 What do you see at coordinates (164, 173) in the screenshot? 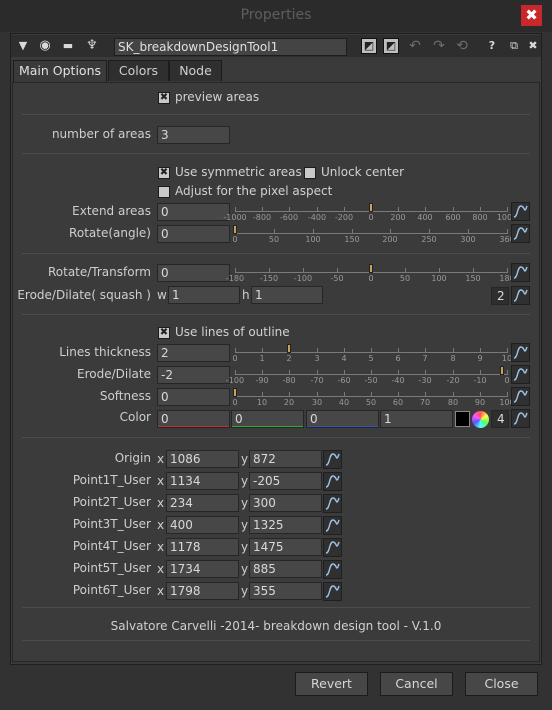
I see `use-symmetric-areas-checkbox: ✖` at bounding box center [164, 173].